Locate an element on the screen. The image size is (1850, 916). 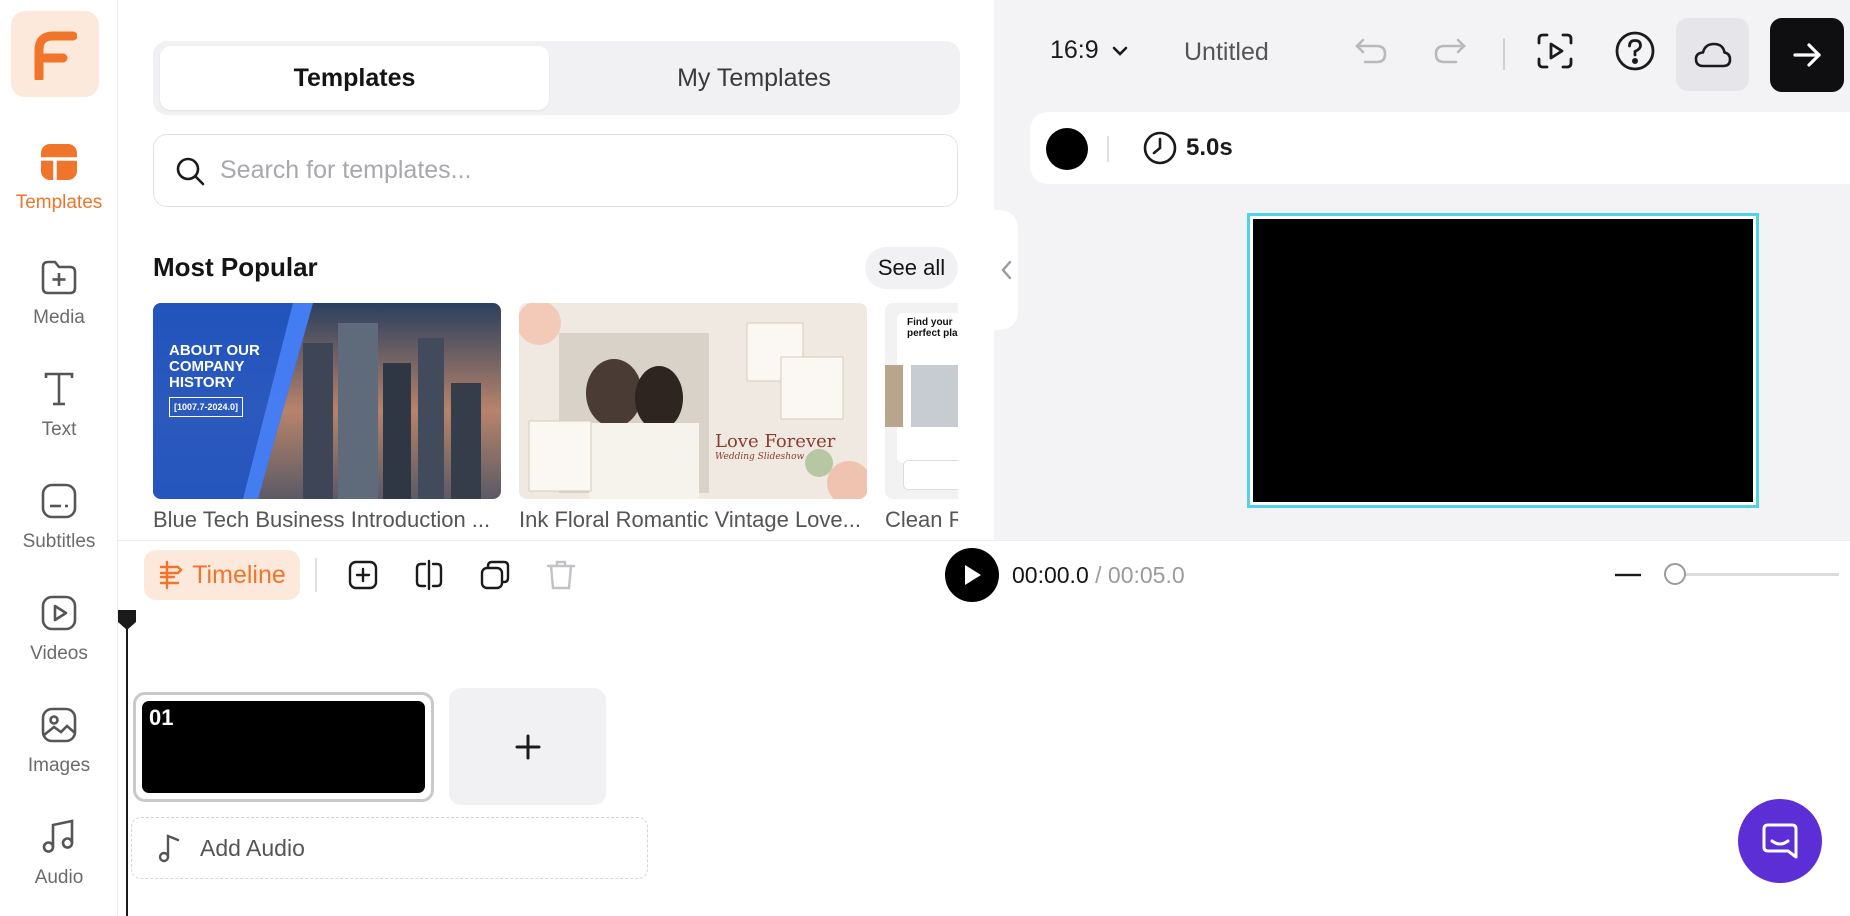
plus-icon is located at coordinates (527, 746).